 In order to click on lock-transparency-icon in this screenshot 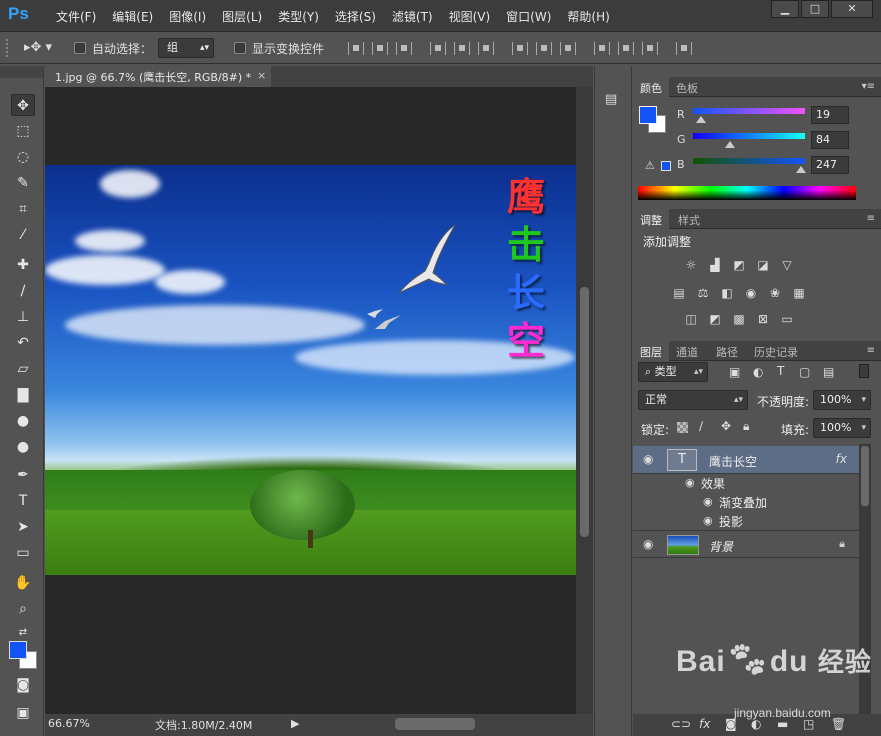, I will do `click(682, 427)`.